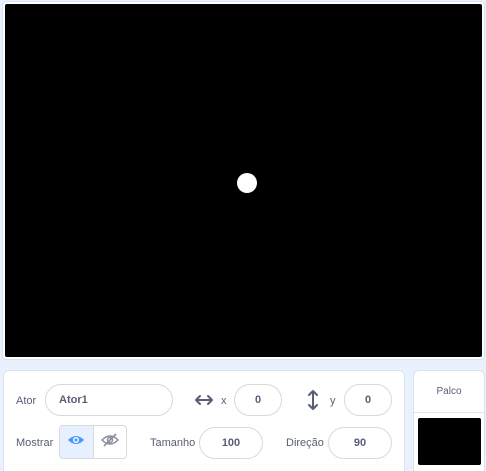 The image size is (486, 471). I want to click on eye-icon, so click(76, 442).